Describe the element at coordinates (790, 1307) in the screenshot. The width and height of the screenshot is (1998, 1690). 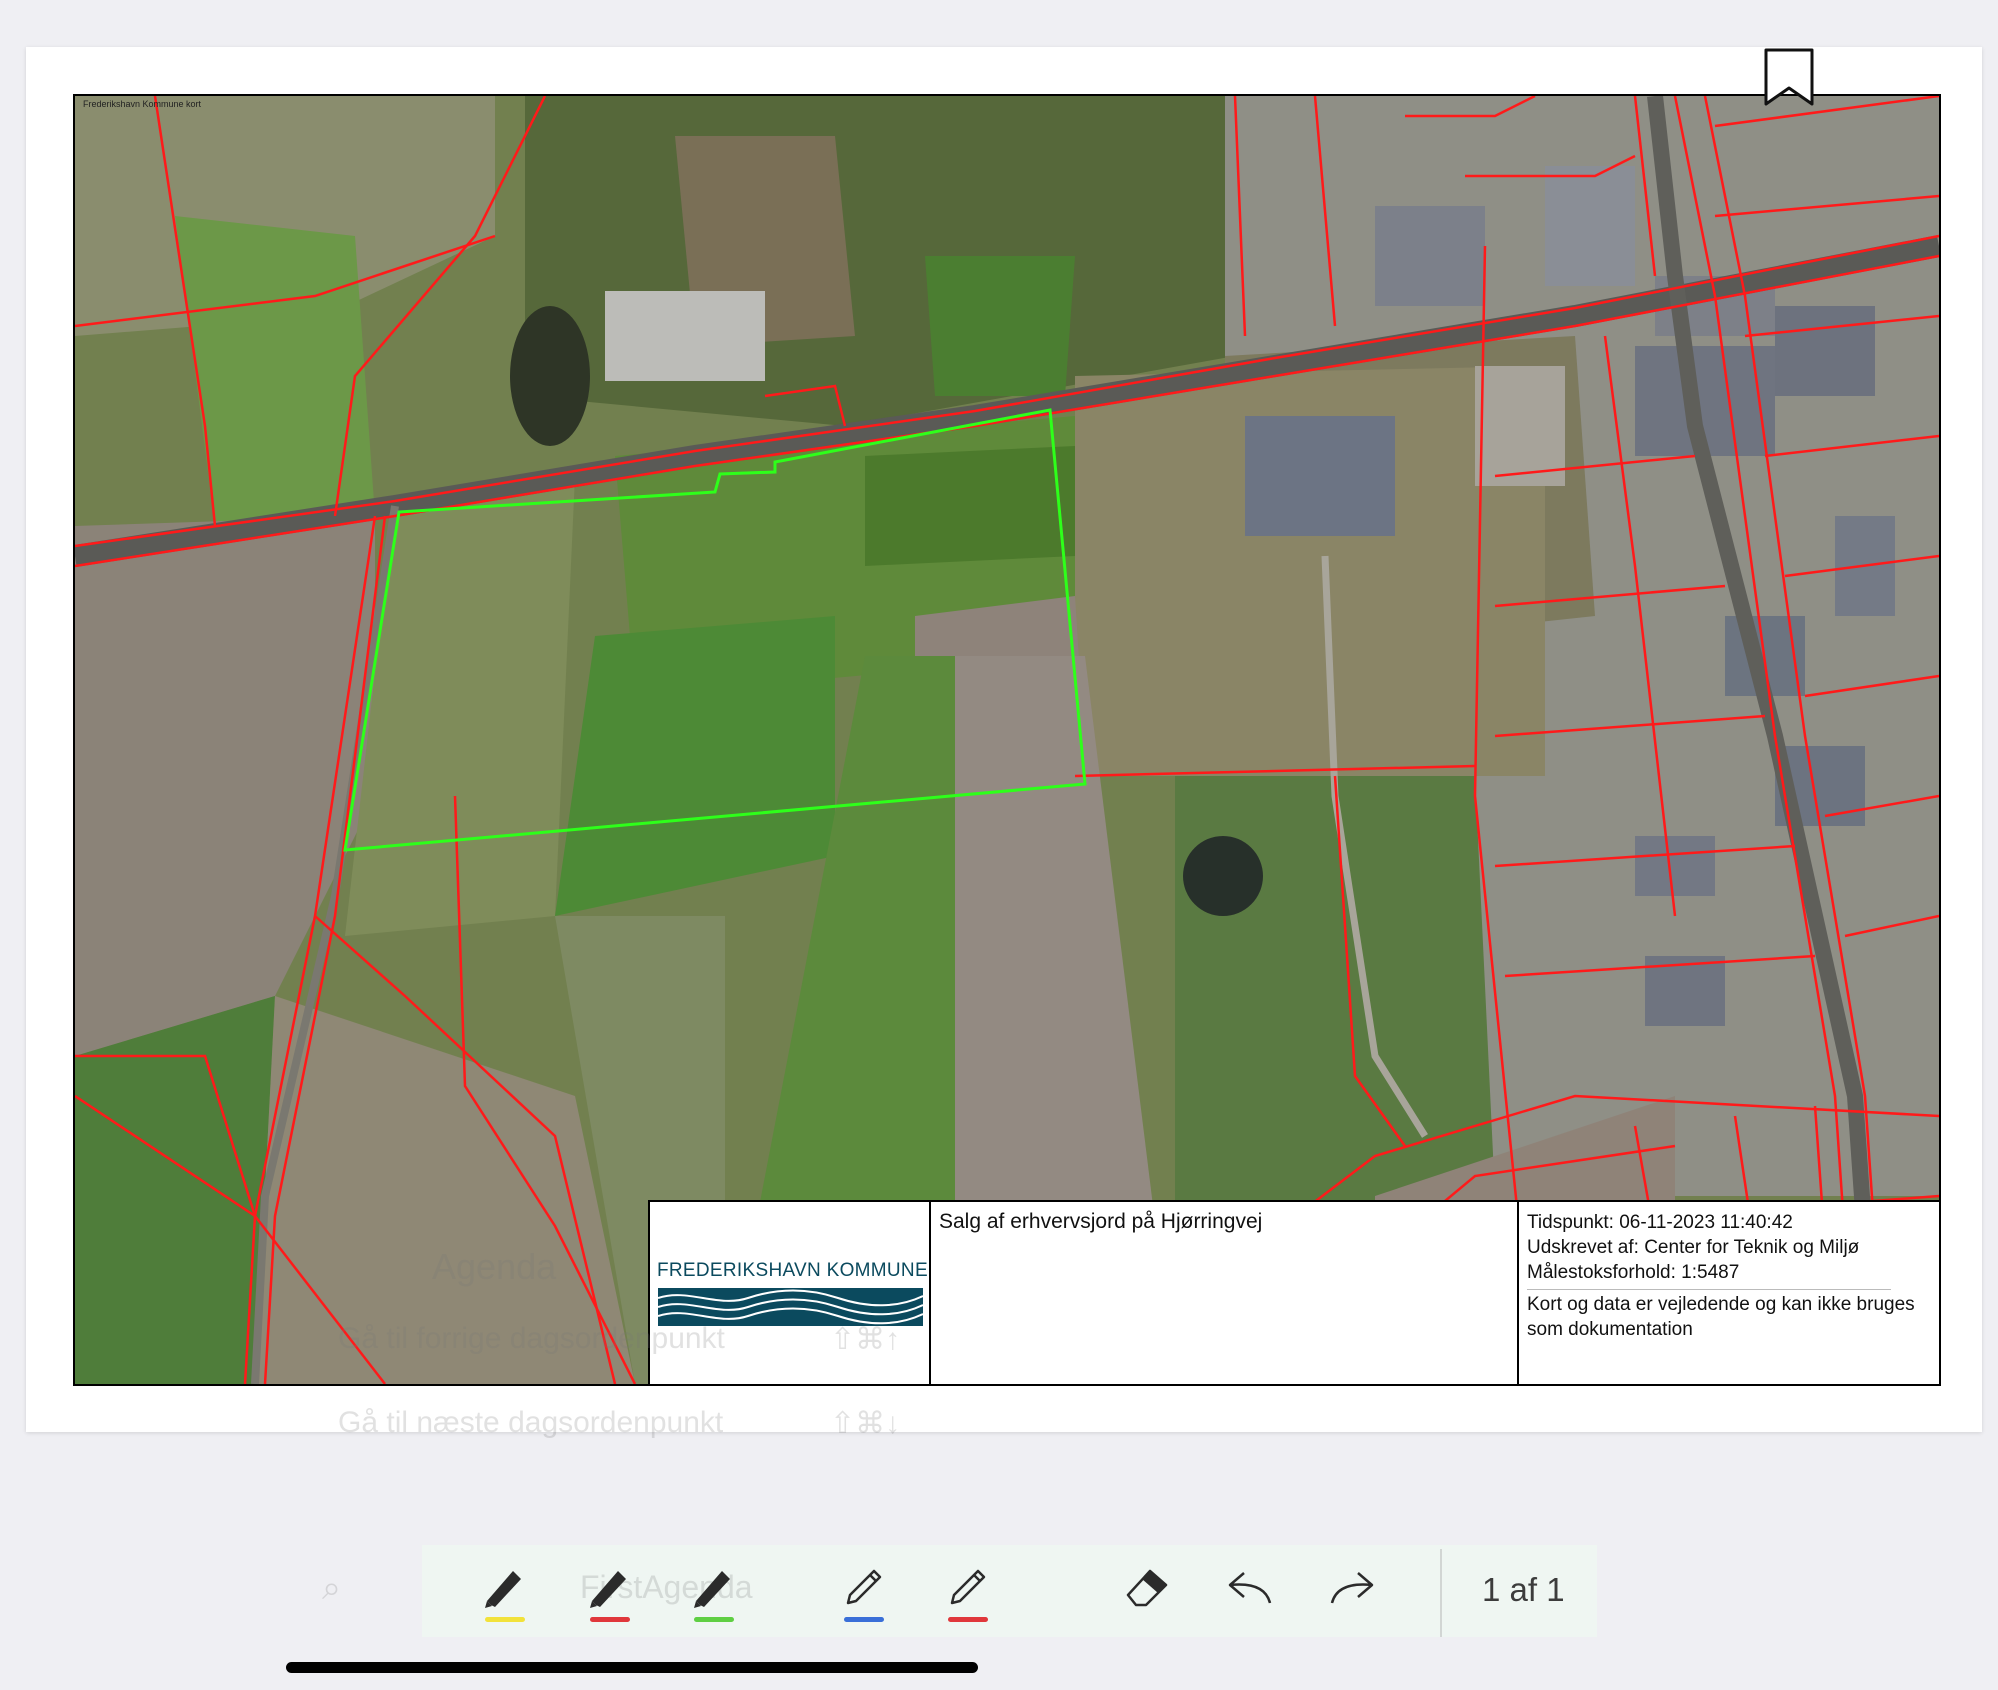
I see `wave-logo-icon` at that location.